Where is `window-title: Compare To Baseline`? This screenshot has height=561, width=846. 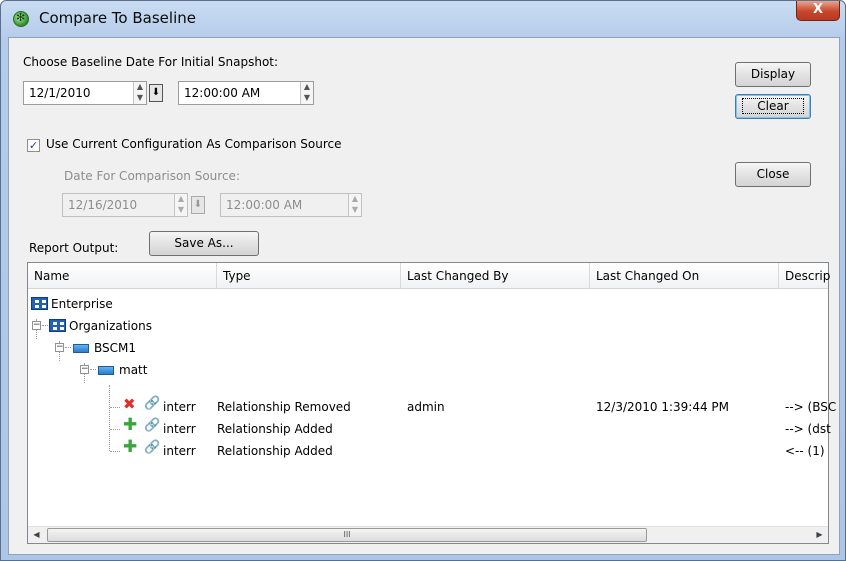
window-title: Compare To Baseline is located at coordinates (117, 18).